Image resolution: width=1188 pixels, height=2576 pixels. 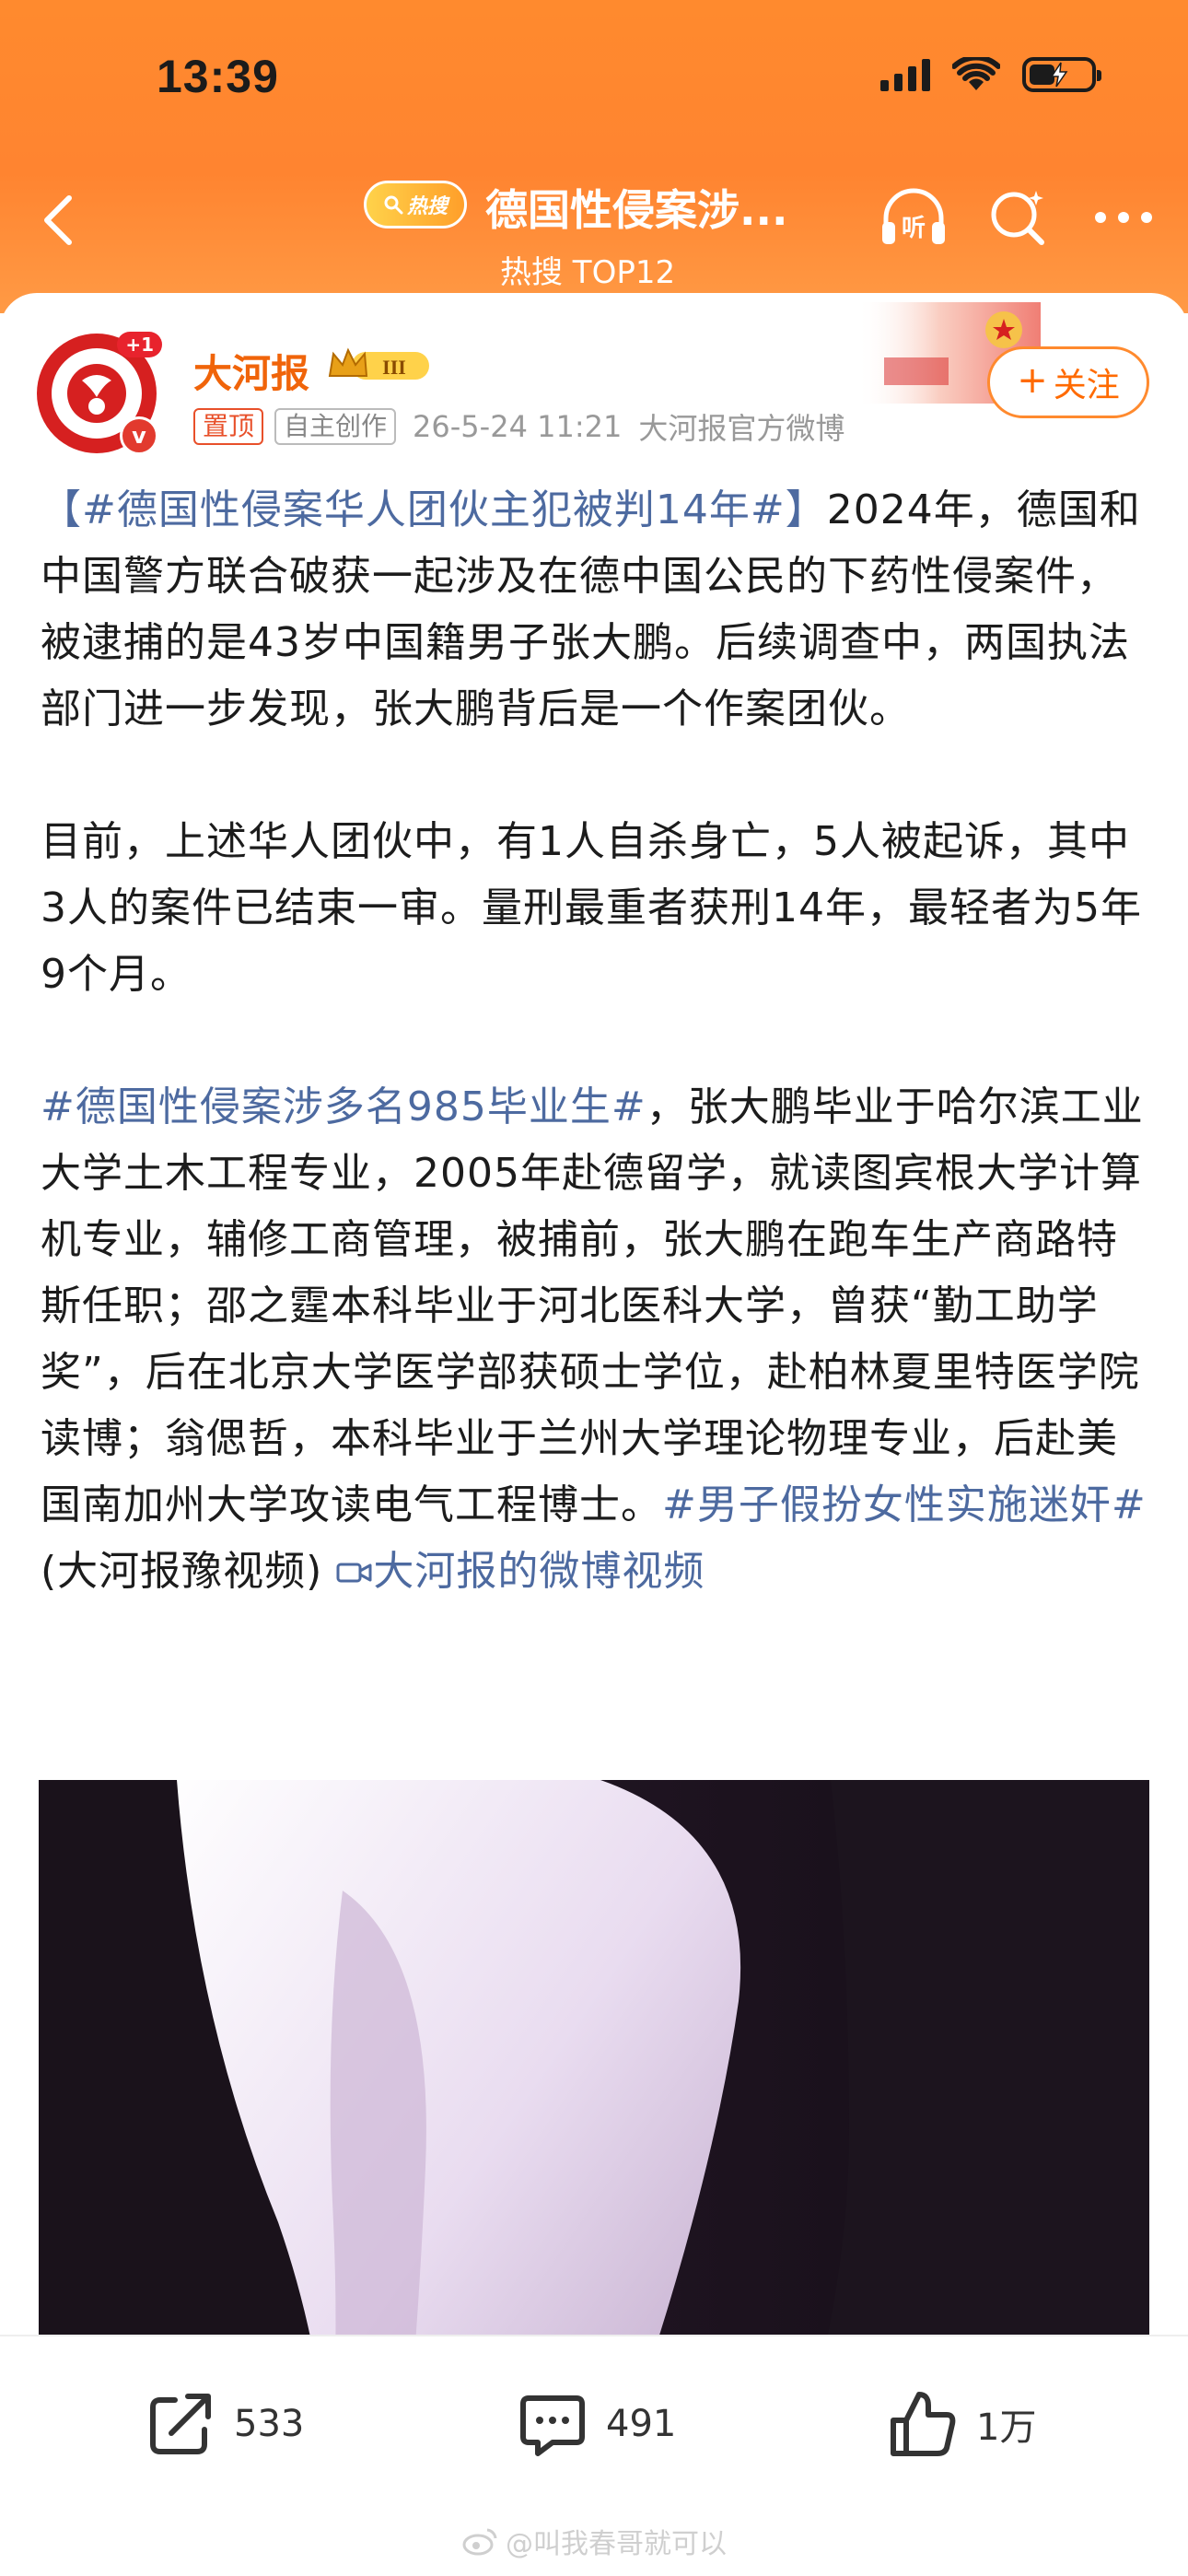 I want to click on action-bar: 533 491 1万 @叫我春哥就可以, so click(x=594, y=2455).